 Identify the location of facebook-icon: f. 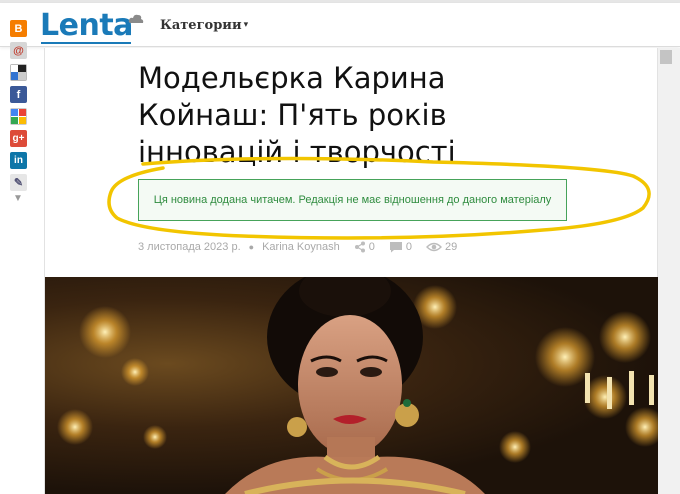
(18, 94).